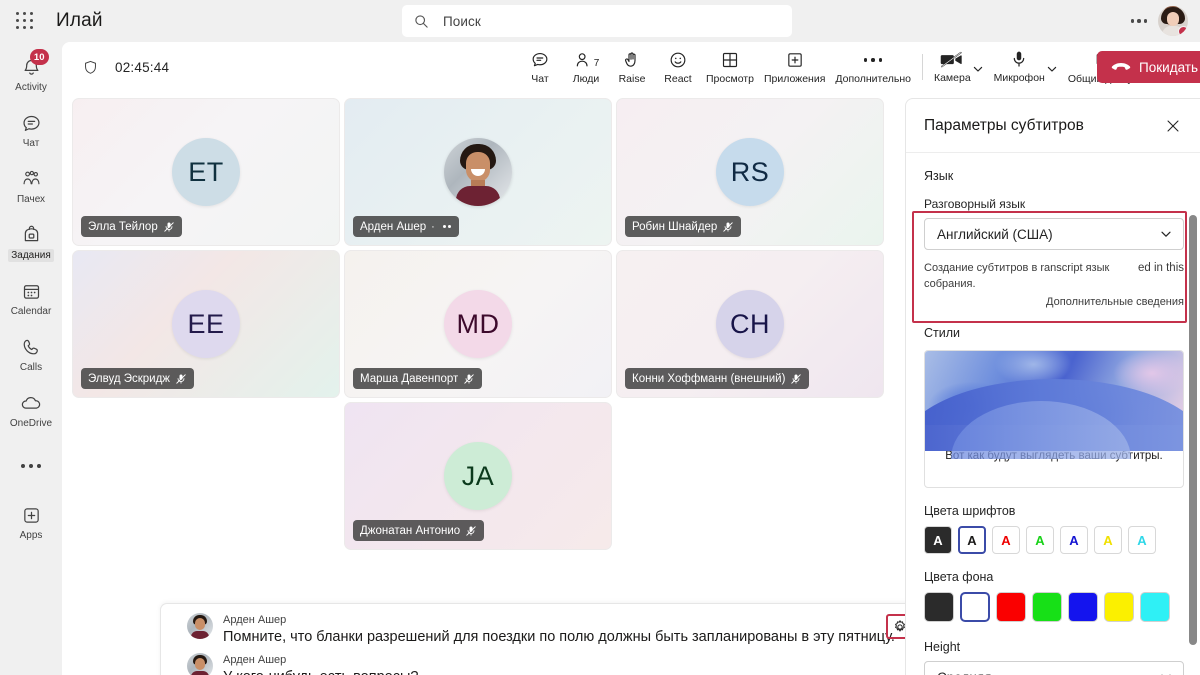  Describe the element at coordinates (1006, 540) in the screenshot. I see `font-color-swatch-red: A` at that location.